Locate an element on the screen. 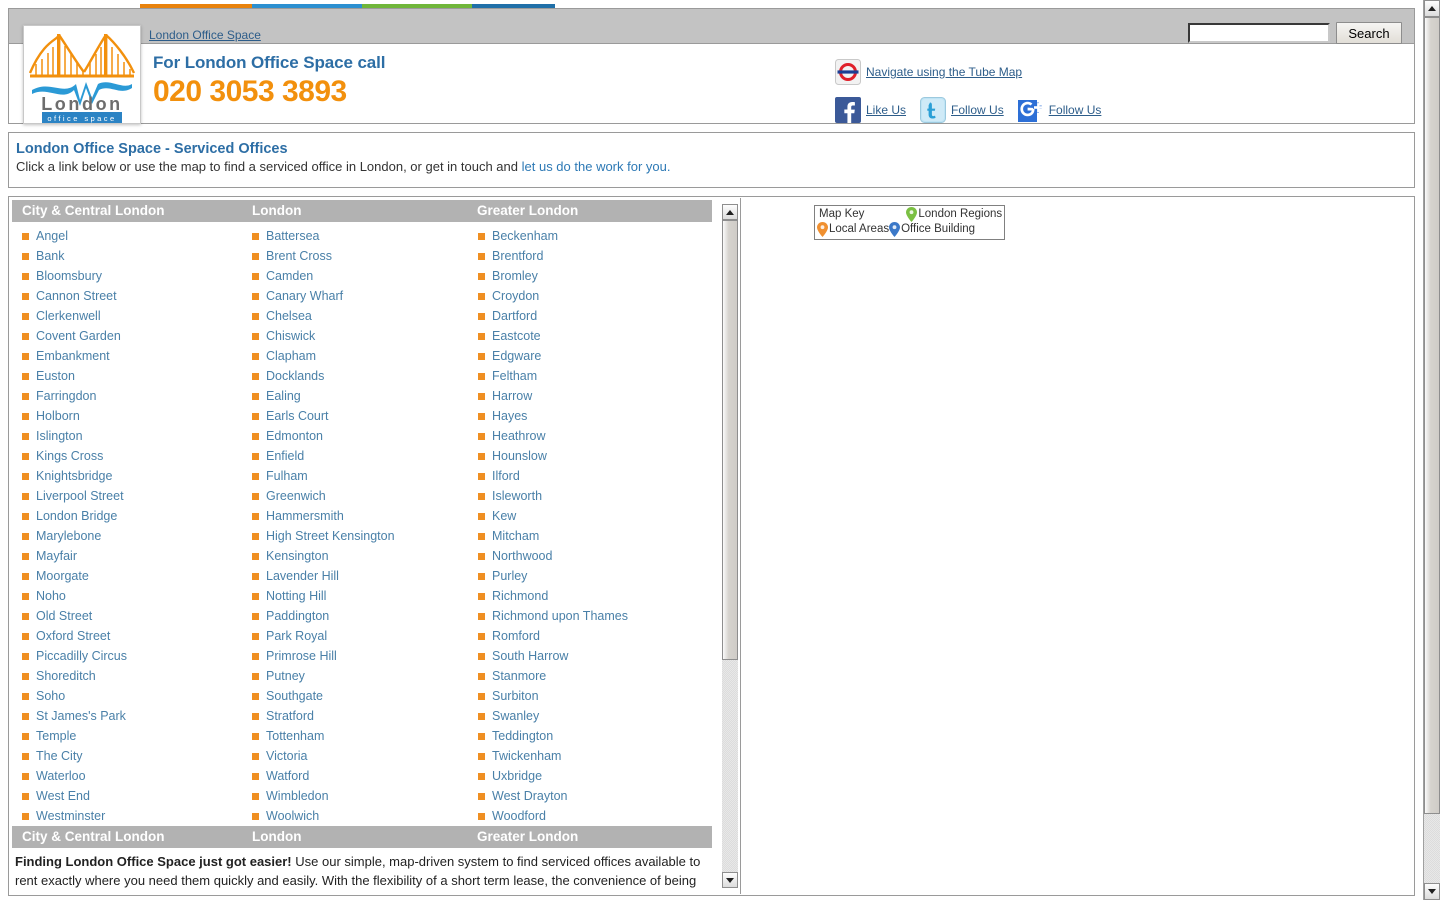 Image resolution: width=1440 pixels, height=900 pixels. location-link: Romford is located at coordinates (516, 636).